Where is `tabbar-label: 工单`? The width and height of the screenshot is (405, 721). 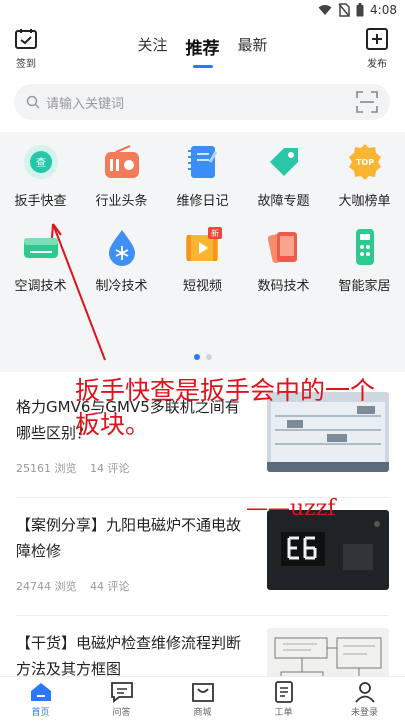 tabbar-label: 工单 is located at coordinates (283, 713).